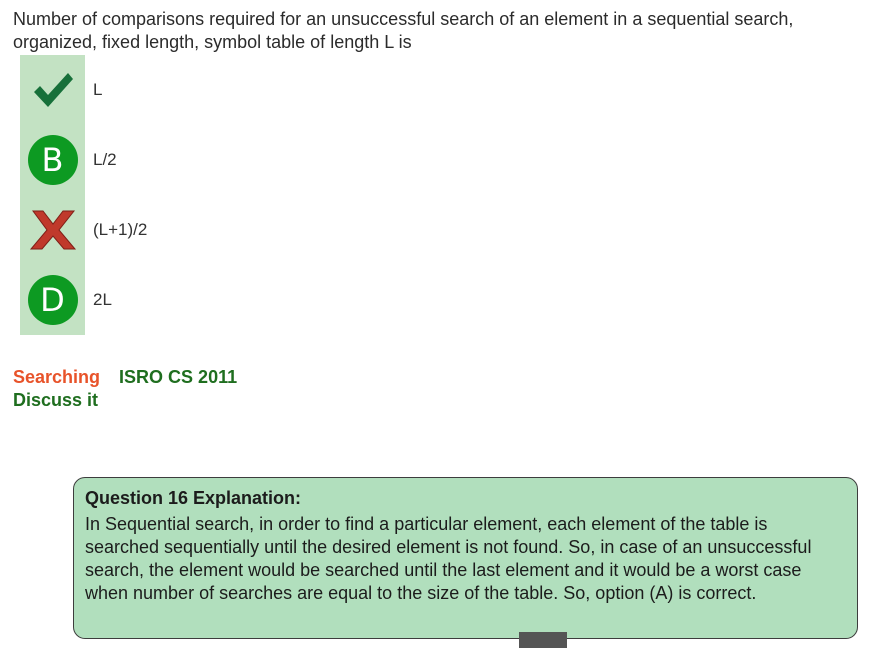 The width and height of the screenshot is (887, 648). I want to click on option-a: L, so click(83, 90).